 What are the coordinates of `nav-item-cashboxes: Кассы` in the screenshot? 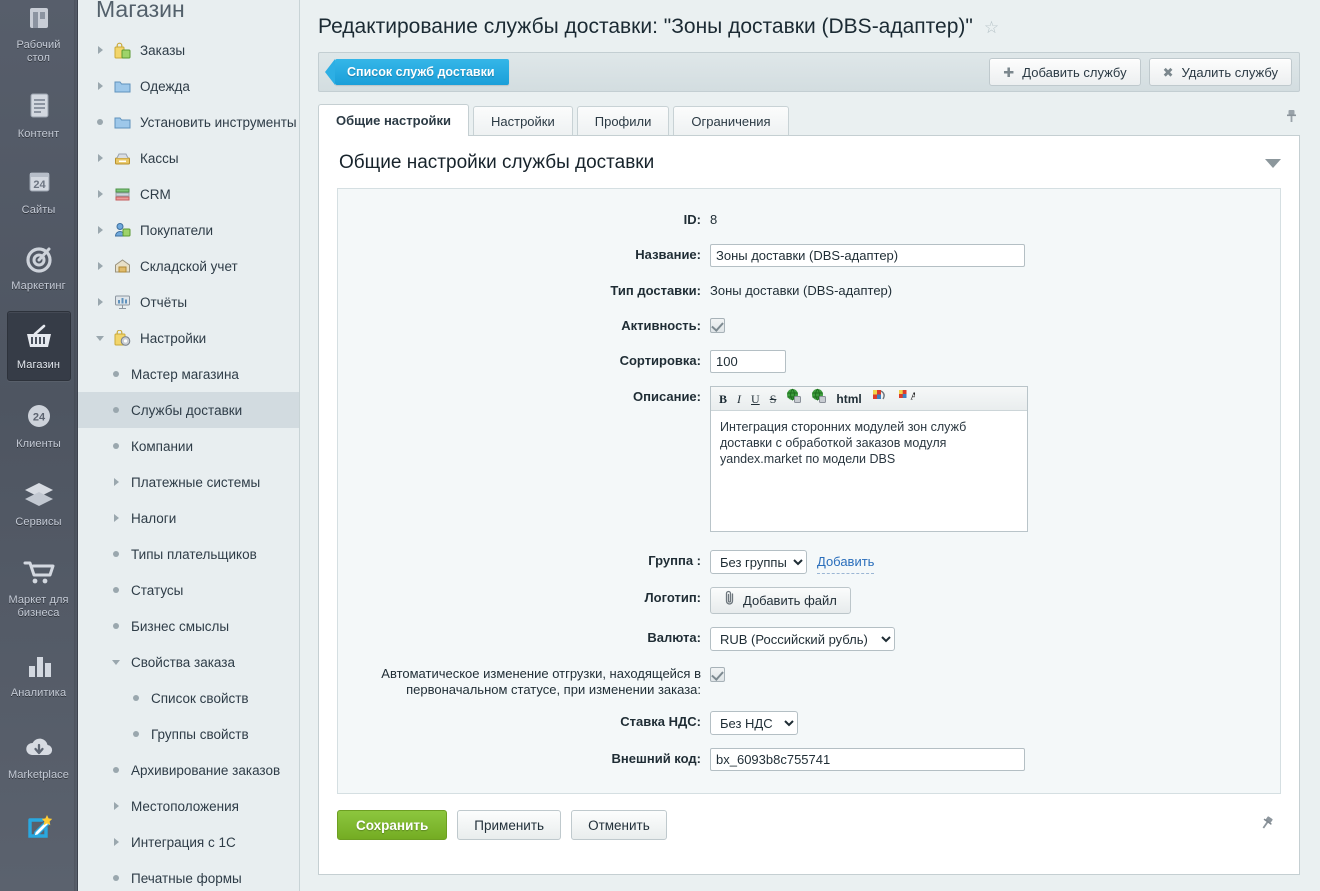 It's located at (188, 158).